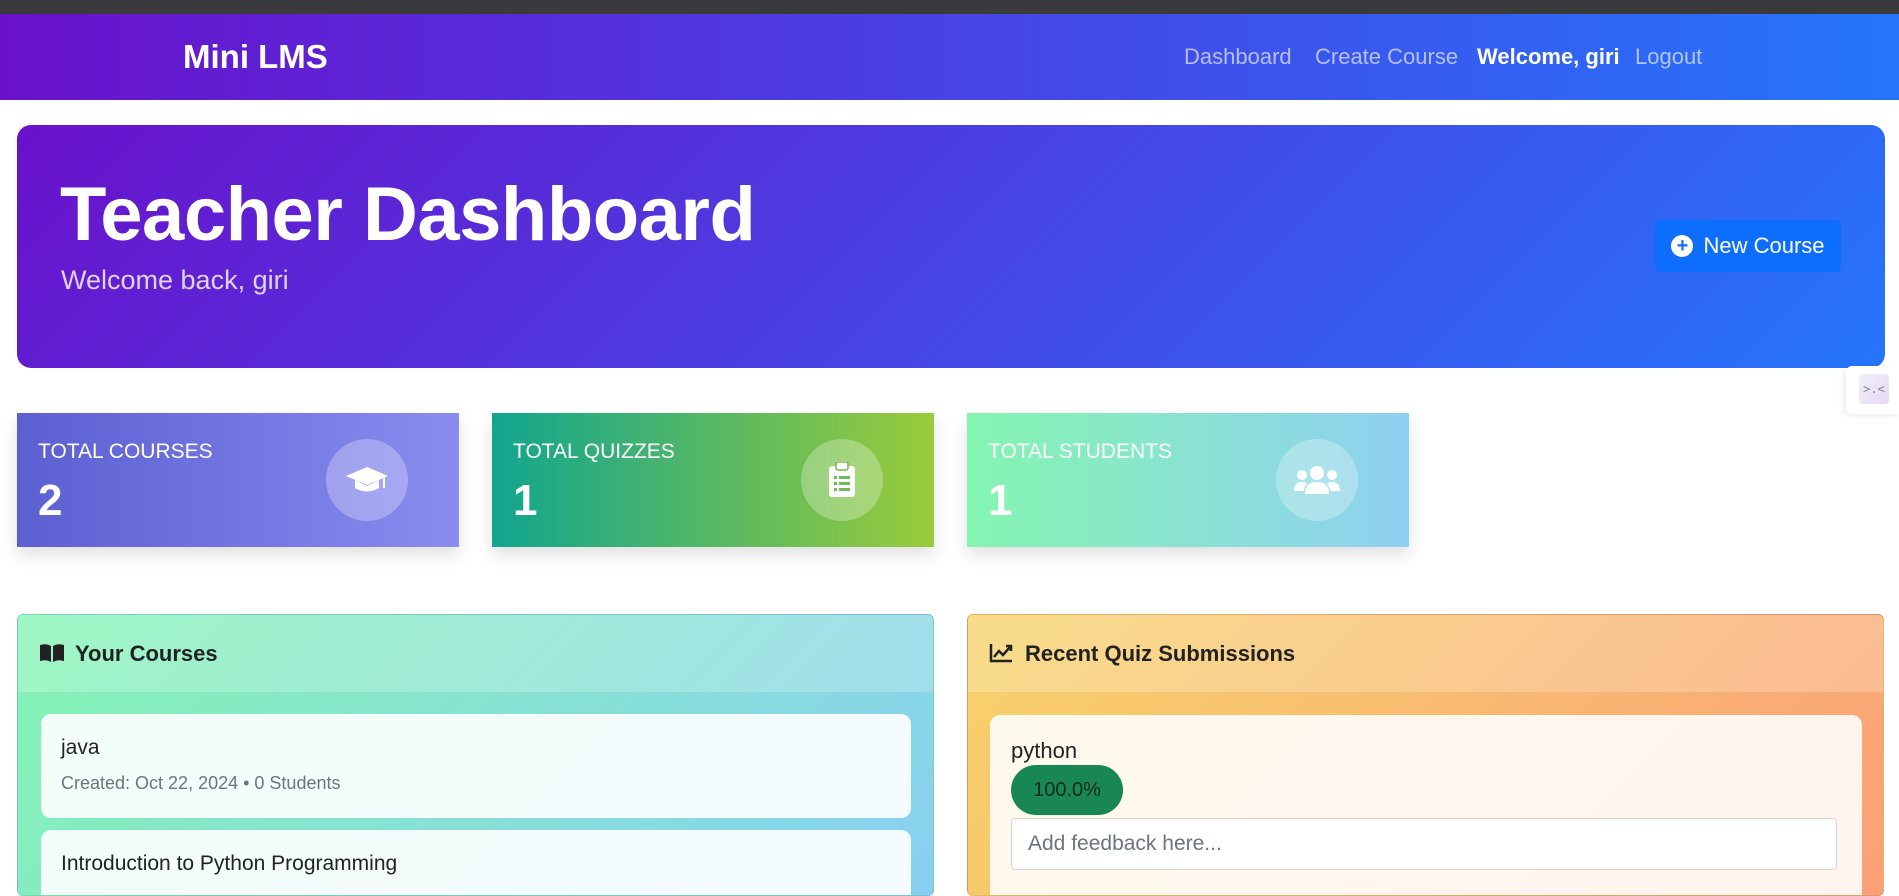 The image size is (1899, 896). I want to click on stat-value: 2, so click(50, 500).